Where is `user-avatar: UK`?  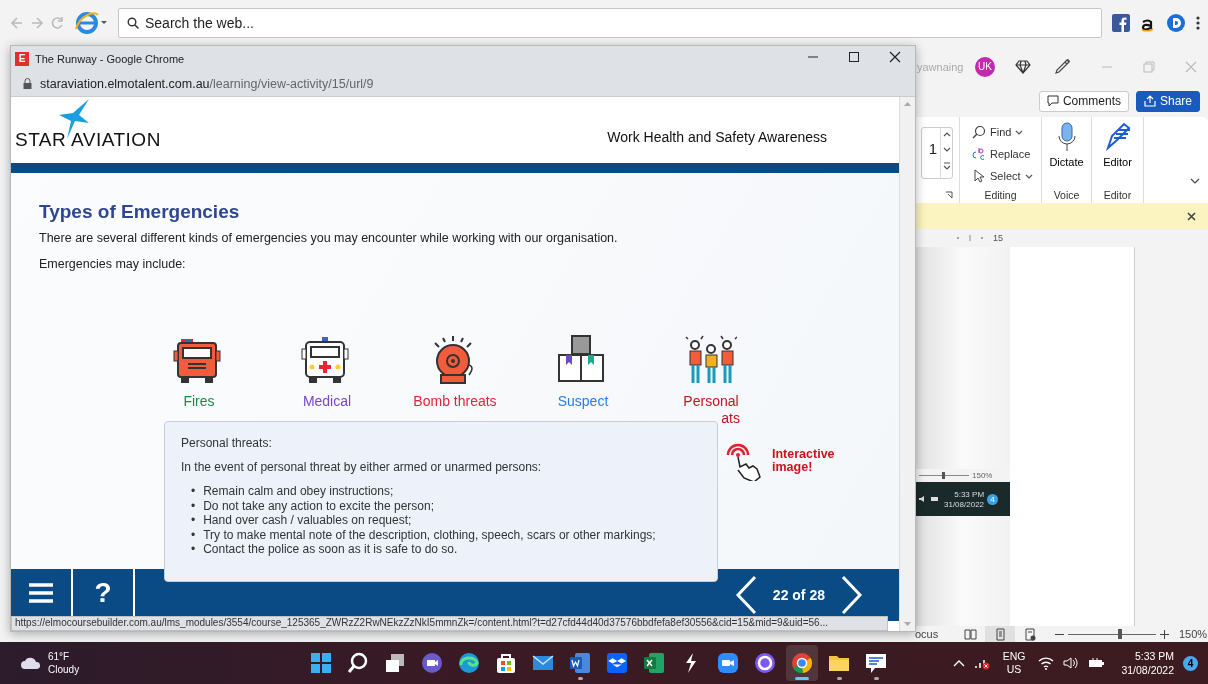
user-avatar: UK is located at coordinates (985, 66).